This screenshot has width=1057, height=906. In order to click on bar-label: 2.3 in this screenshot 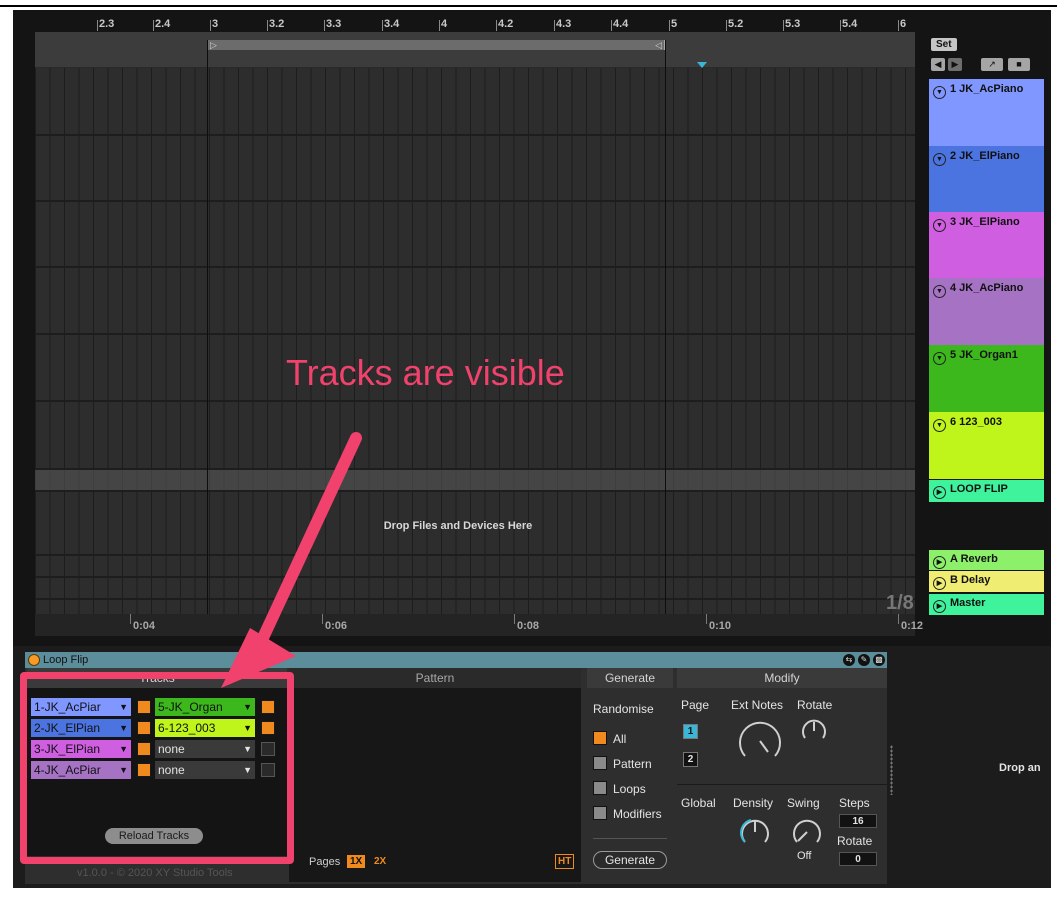, I will do `click(105, 24)`.